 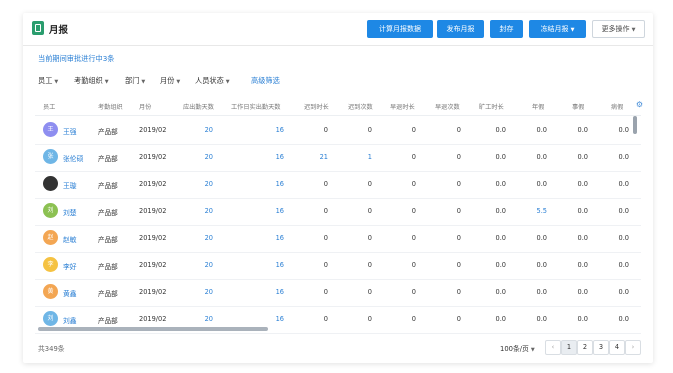 I want to click on month-cell: 2019/02, so click(x=153, y=184).